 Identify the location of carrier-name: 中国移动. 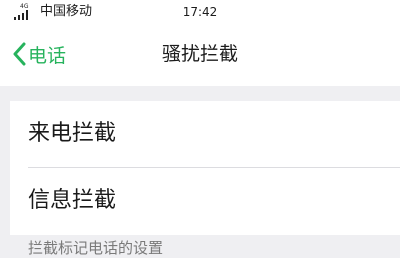
(66, 11).